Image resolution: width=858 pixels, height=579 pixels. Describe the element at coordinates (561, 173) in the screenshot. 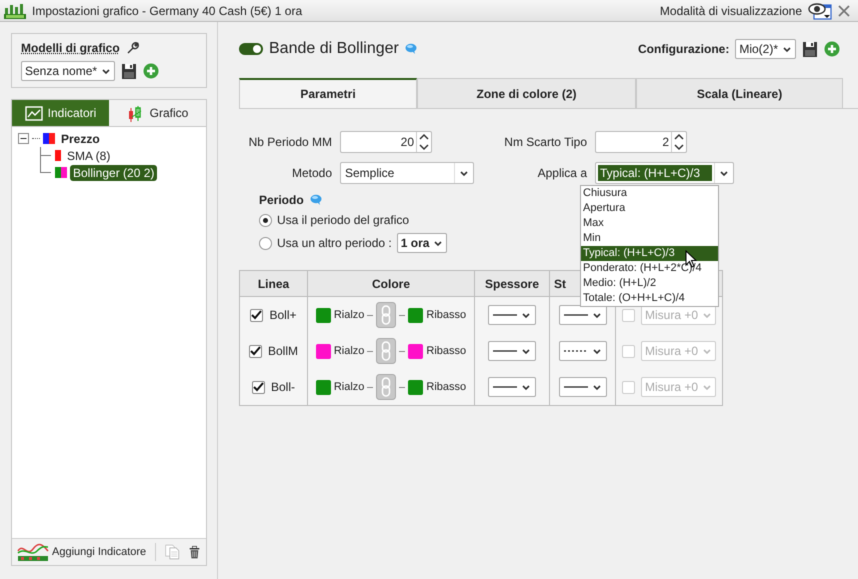

I see `field-label: Applica a` at that location.